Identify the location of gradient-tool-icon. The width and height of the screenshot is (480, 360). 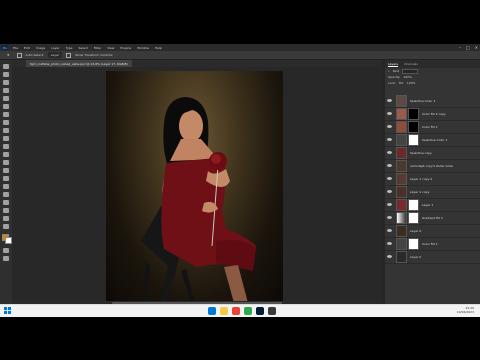
(6, 154).